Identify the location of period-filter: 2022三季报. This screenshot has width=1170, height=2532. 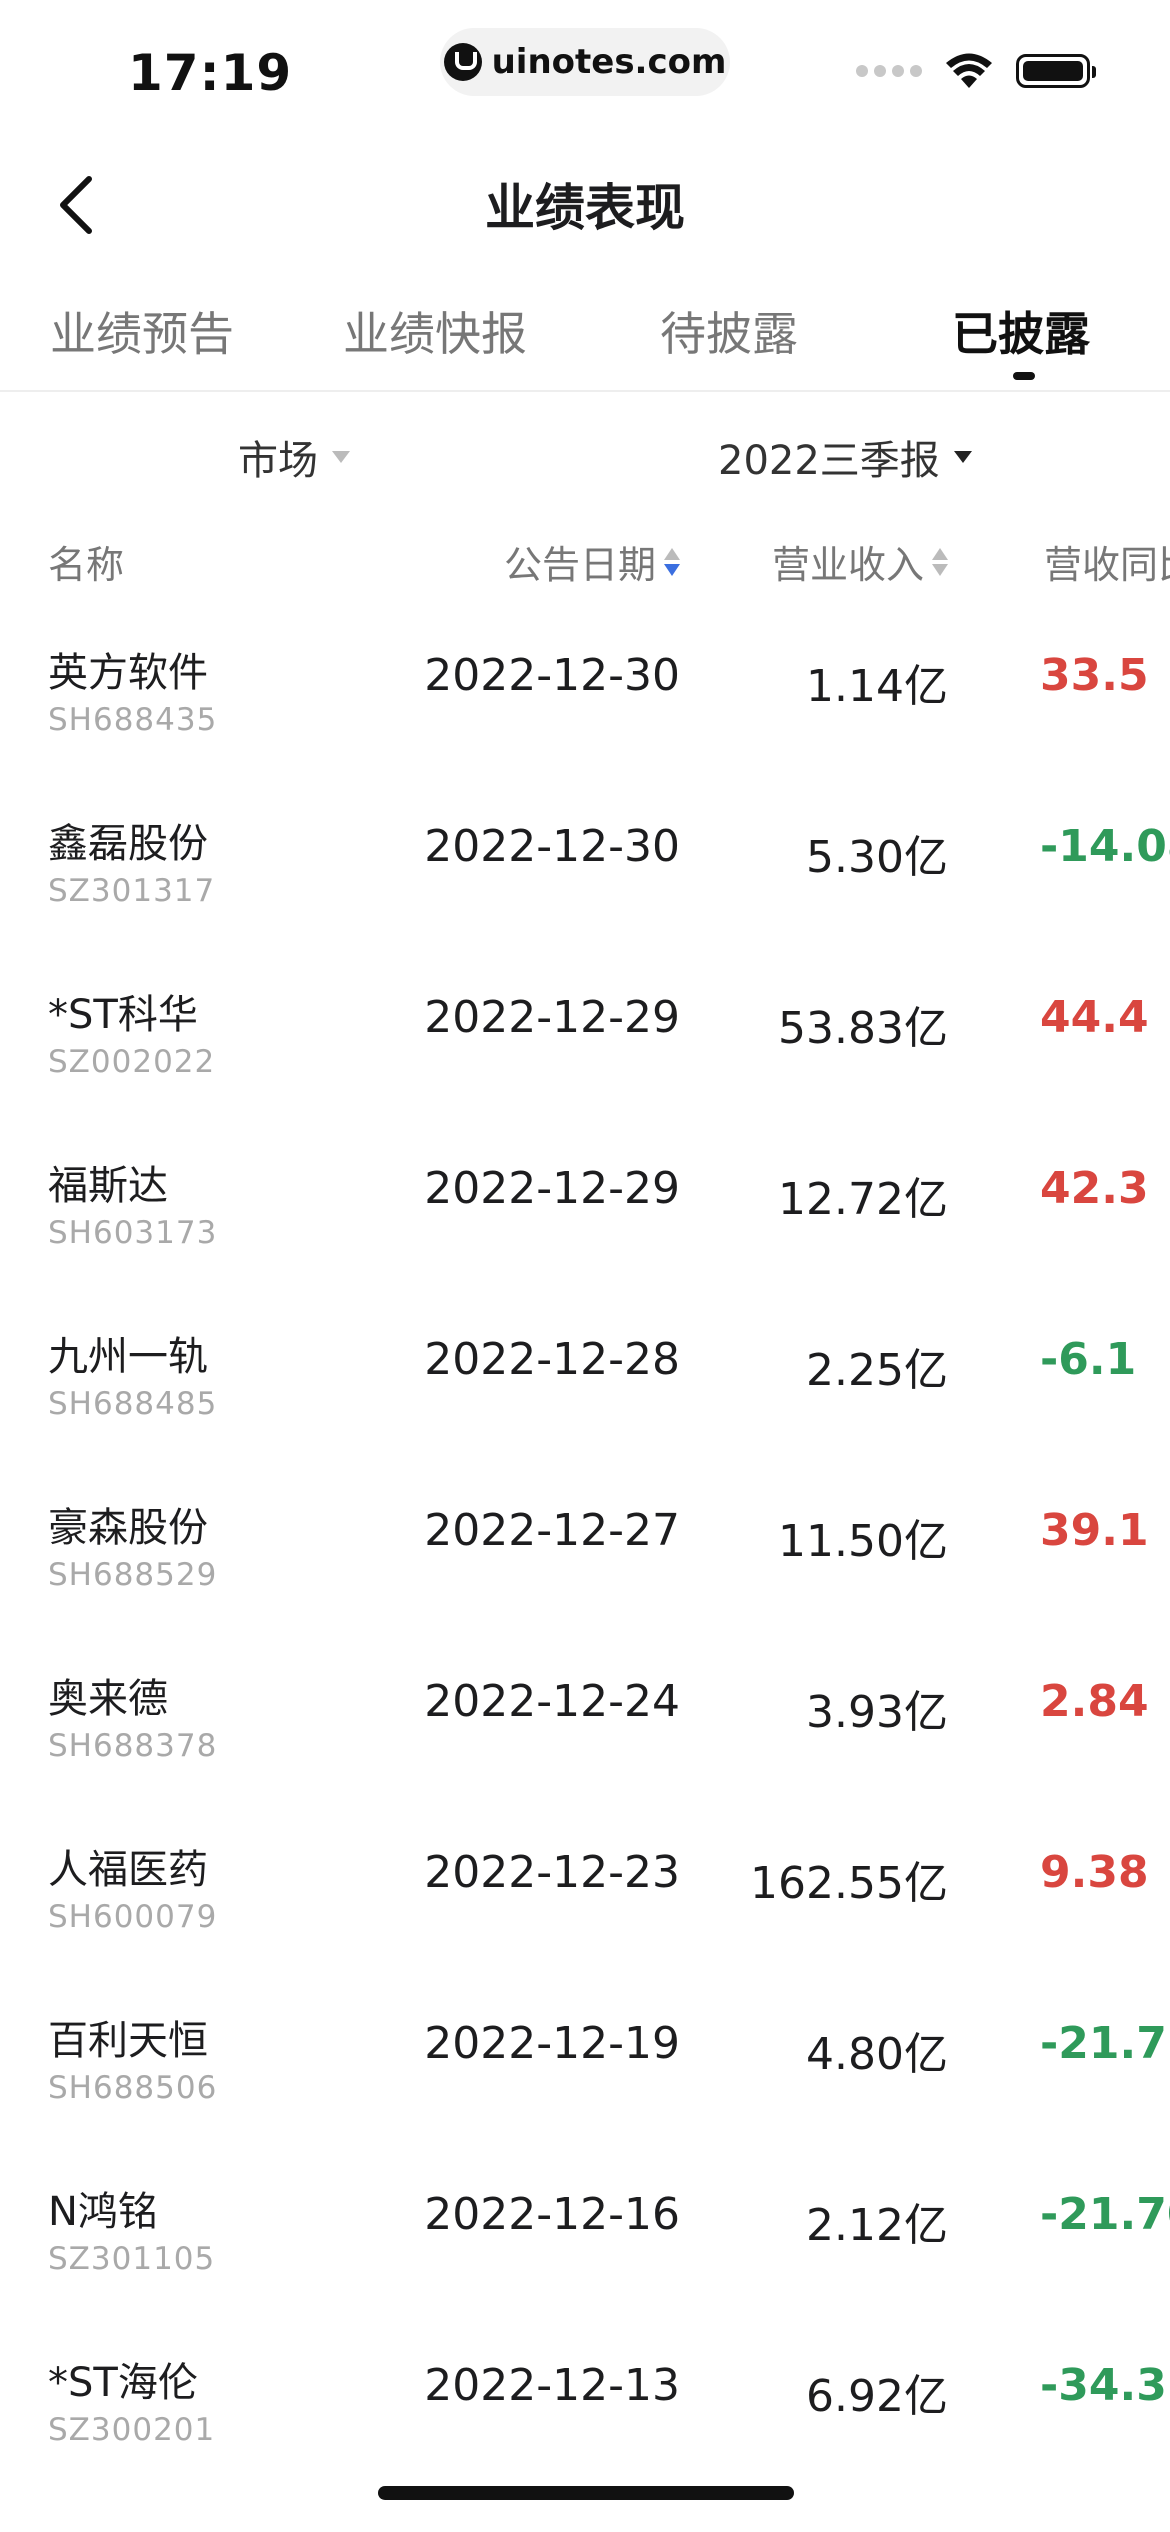
(845, 457).